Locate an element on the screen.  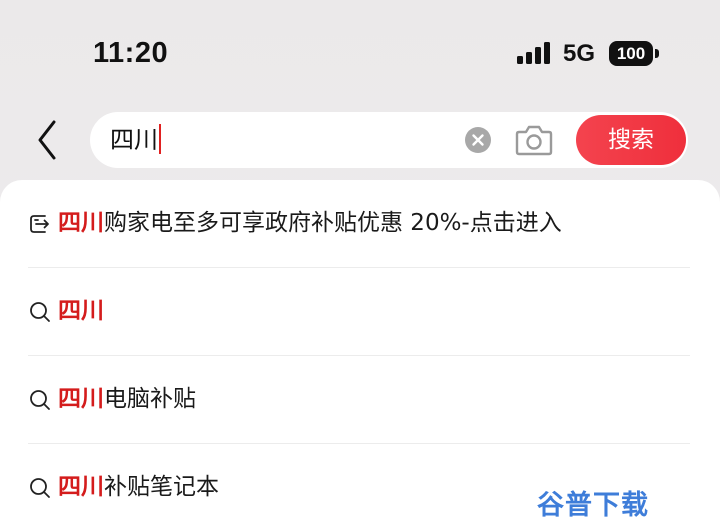
suggestion-rest: 购家电至多可享政府补贴优惠 20%-点击进入 is located at coordinates (333, 223).